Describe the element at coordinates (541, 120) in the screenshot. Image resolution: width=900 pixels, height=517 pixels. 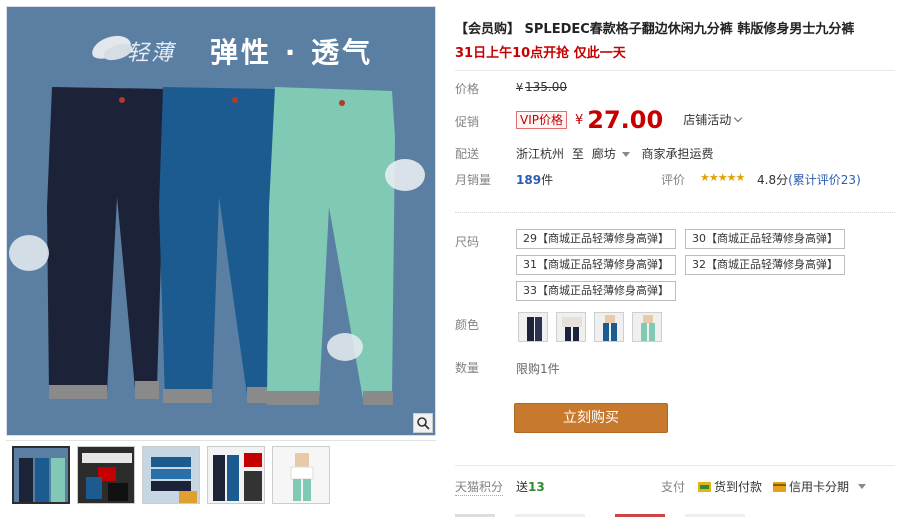
I see `vip-price-tag: VIP价格` at that location.